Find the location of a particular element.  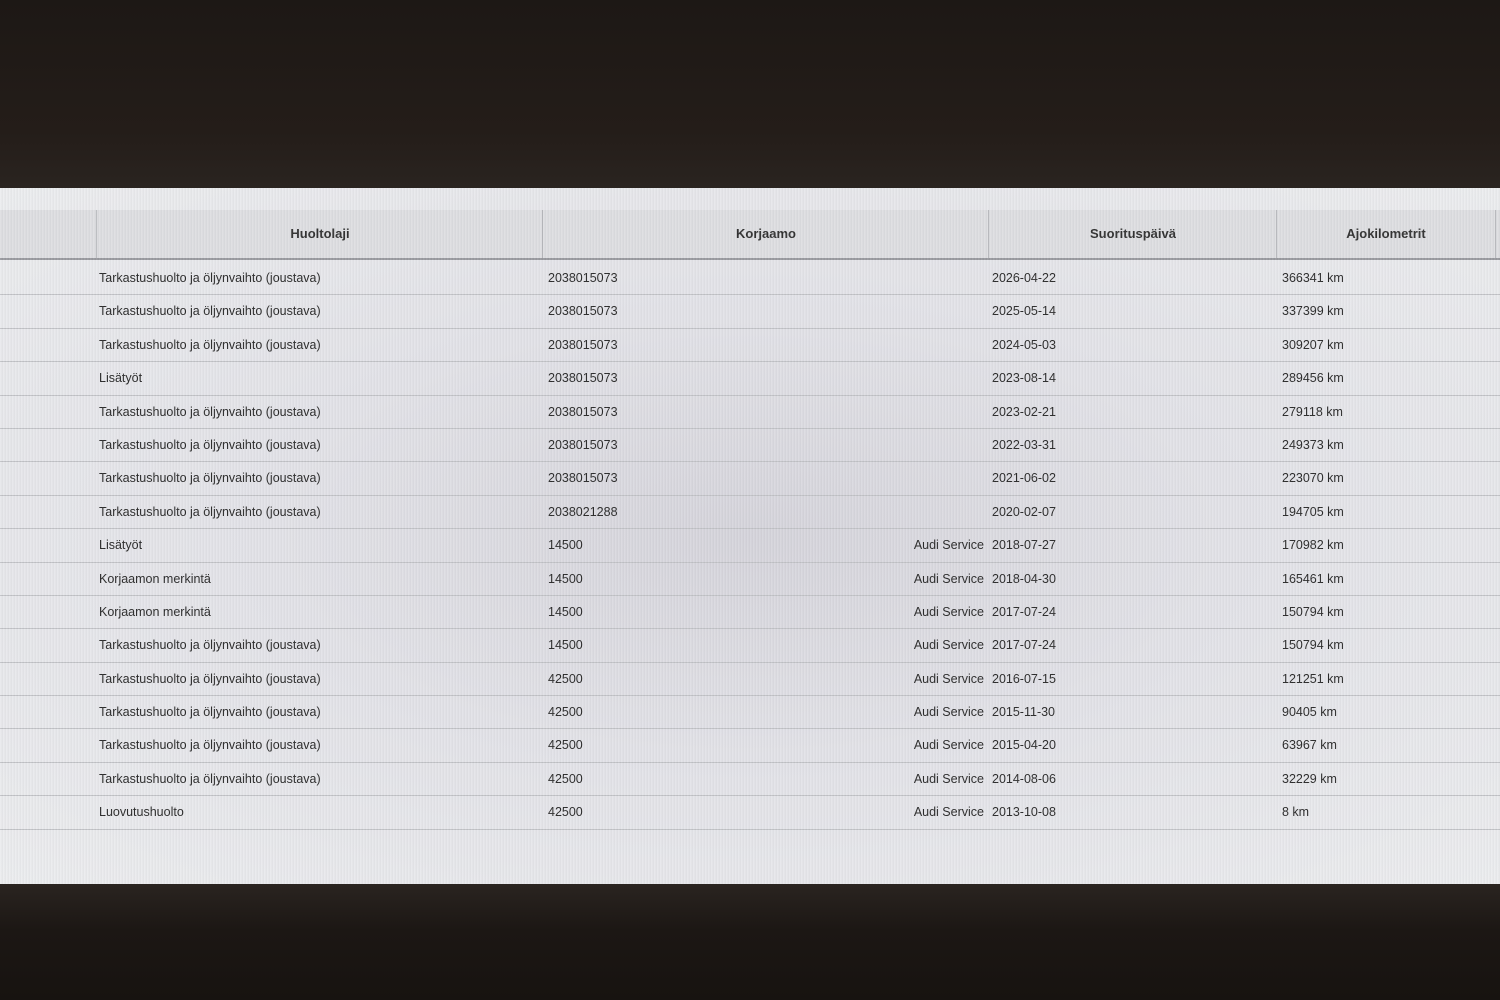

suorituspaiva-cell: 2023-08-14 is located at coordinates (1024, 378).